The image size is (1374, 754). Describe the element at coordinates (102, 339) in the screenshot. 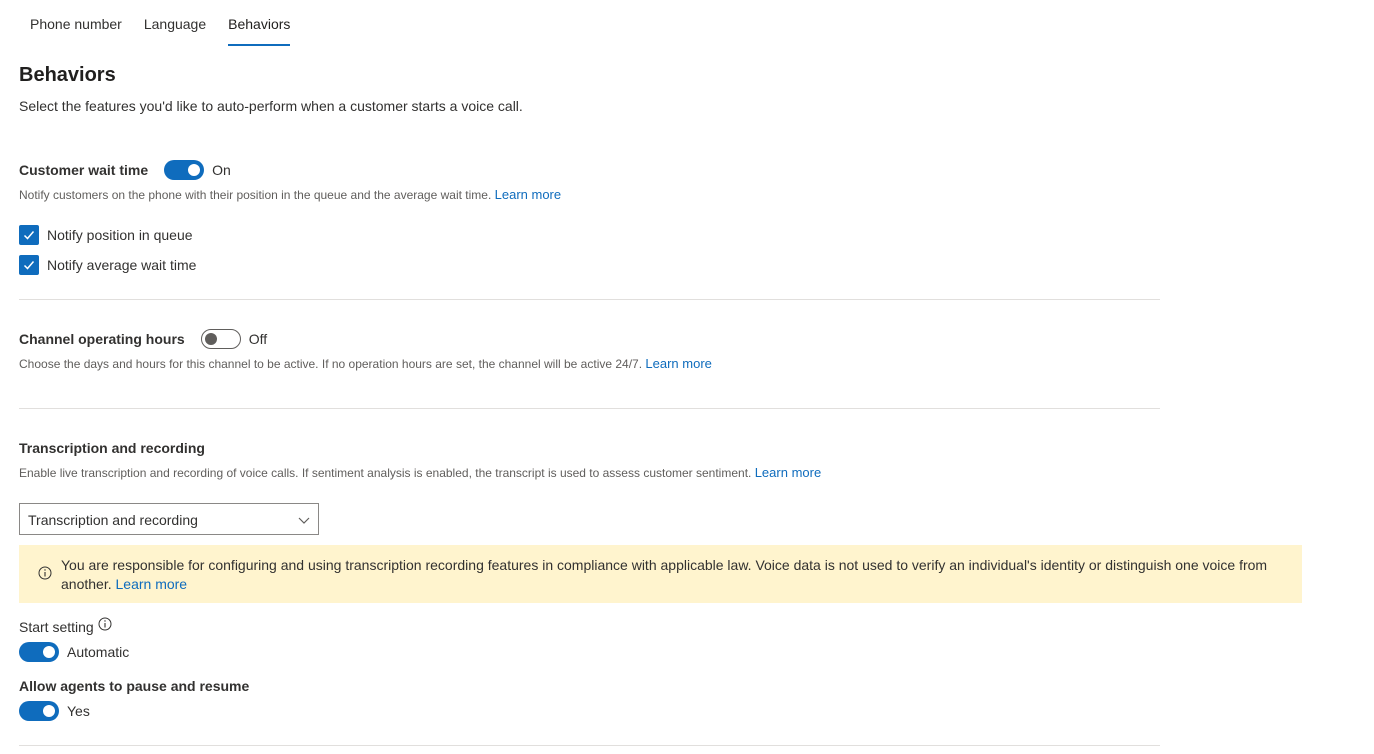

I see `operating-hours-title: Channel operating hours` at that location.